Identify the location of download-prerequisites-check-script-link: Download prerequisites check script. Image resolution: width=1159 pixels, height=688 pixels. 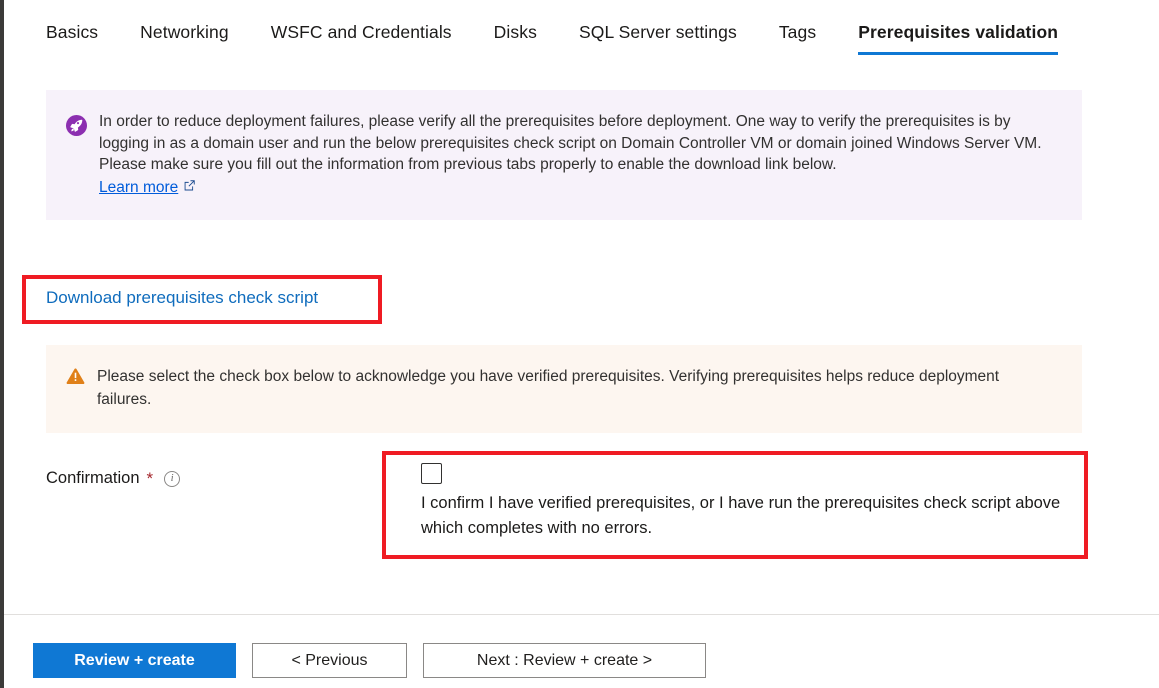
(182, 298).